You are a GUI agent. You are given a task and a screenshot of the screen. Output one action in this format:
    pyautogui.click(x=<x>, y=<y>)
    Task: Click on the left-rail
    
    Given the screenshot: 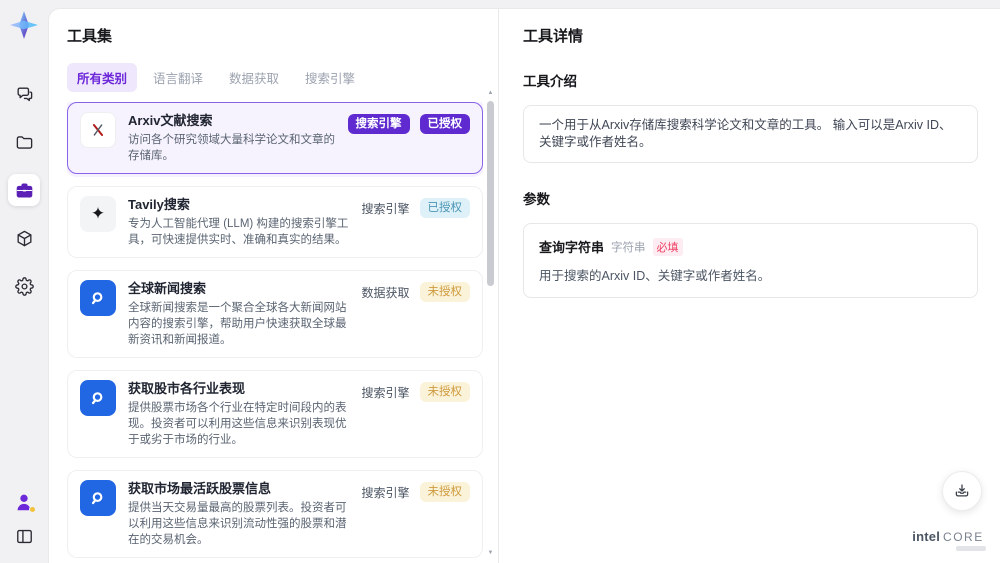 What is the action you would take?
    pyautogui.click(x=24, y=281)
    